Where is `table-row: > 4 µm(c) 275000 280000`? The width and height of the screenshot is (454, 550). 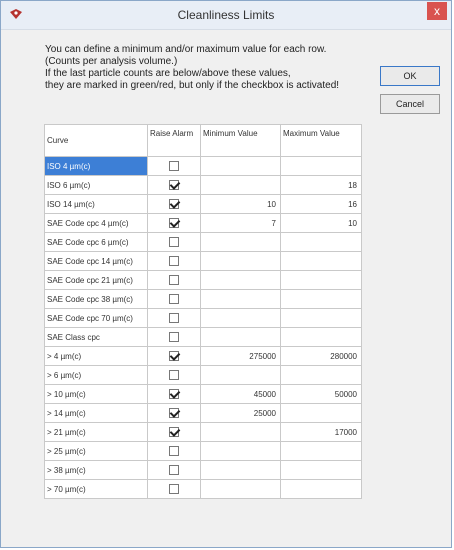 table-row: > 4 µm(c) 275000 280000 is located at coordinates (203, 356).